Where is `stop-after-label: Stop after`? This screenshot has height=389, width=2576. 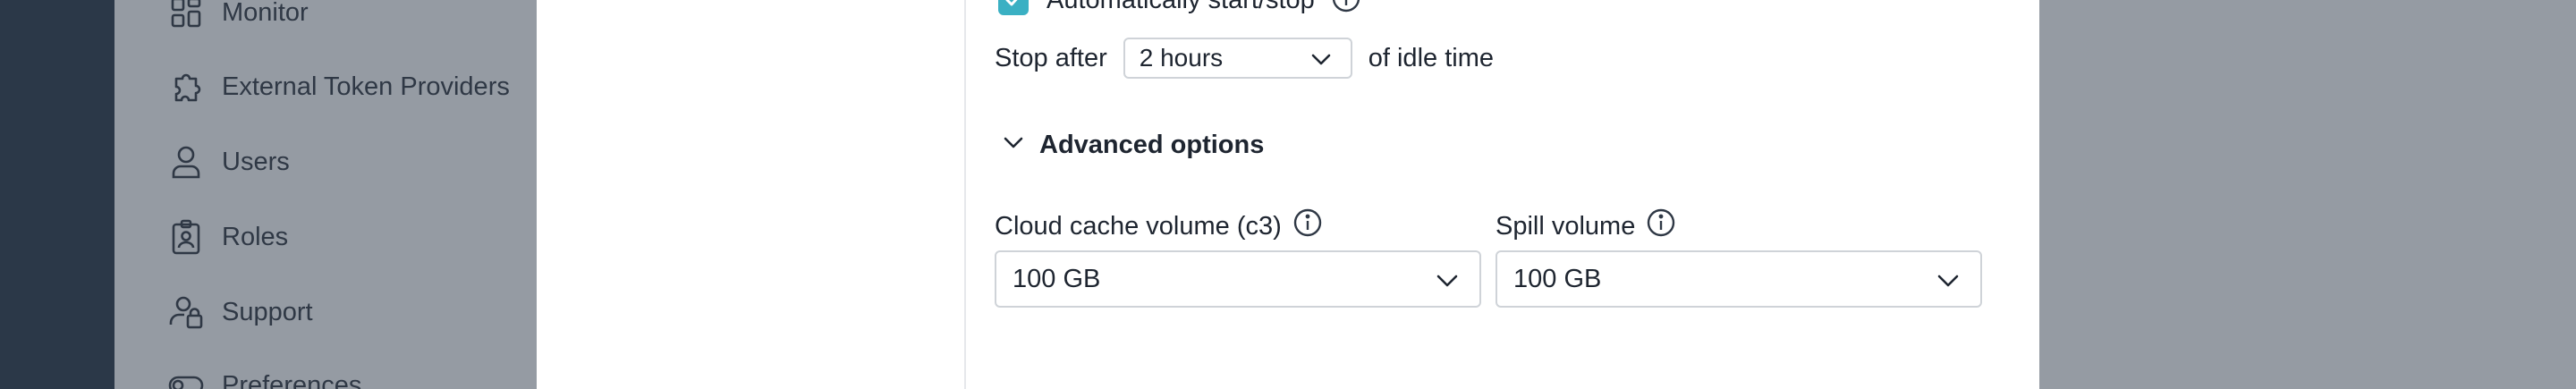 stop-after-label: Stop after is located at coordinates (1051, 57).